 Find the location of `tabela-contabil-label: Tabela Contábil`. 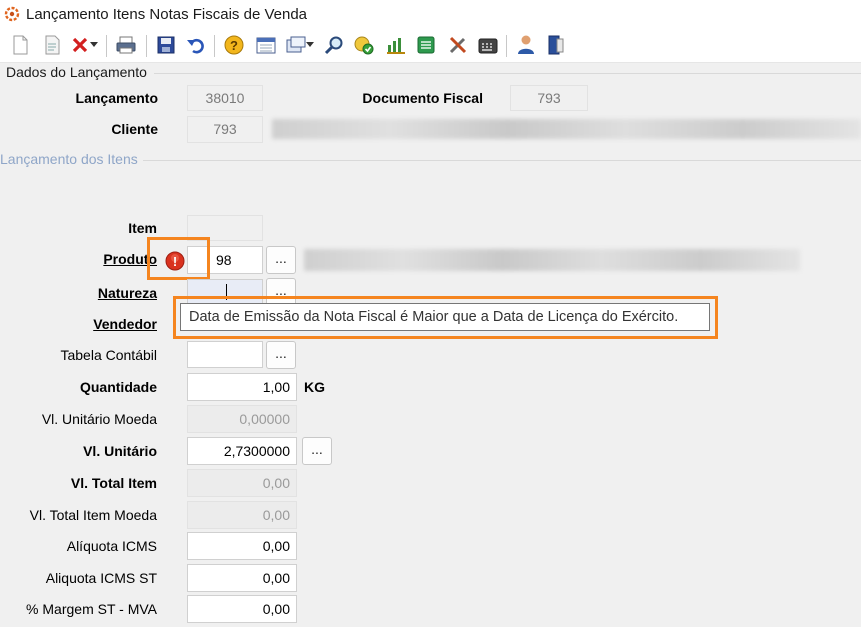

tabela-contabil-label: Tabela Contábil is located at coordinates (108, 355).